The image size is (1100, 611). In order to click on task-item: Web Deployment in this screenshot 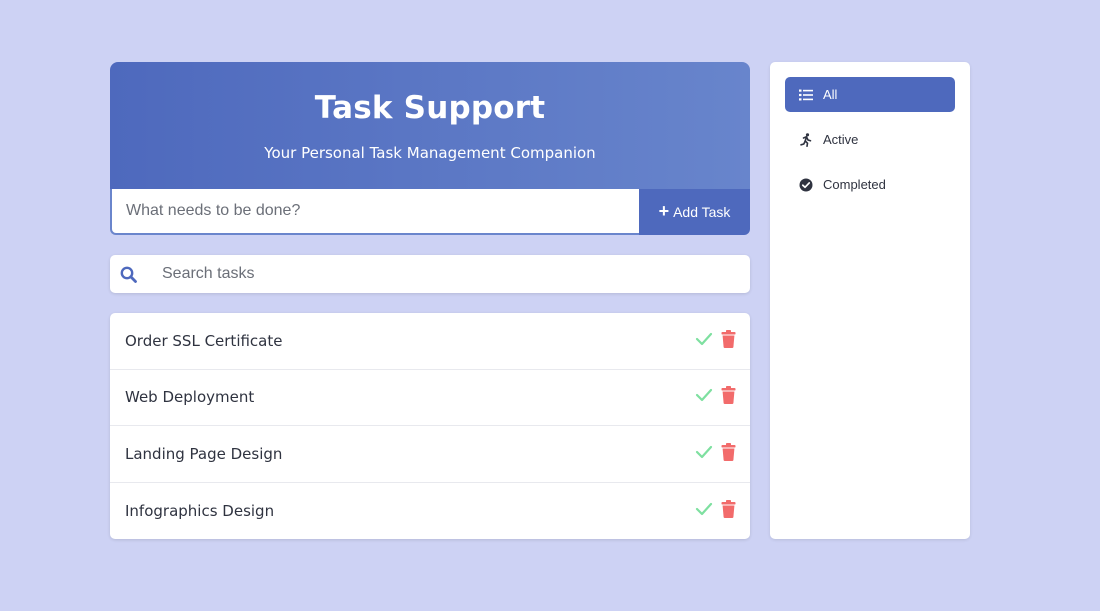, I will do `click(430, 398)`.